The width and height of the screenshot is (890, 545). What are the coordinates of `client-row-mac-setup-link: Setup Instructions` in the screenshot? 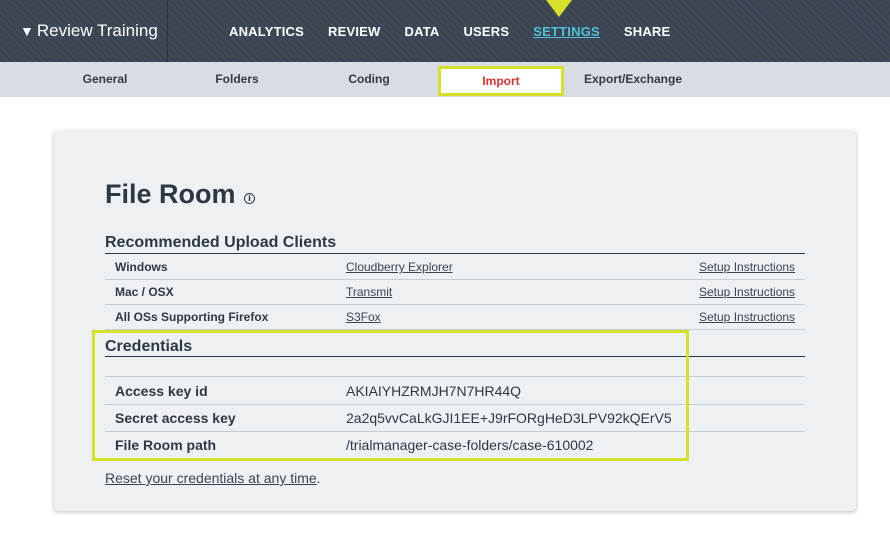 It's located at (747, 292).